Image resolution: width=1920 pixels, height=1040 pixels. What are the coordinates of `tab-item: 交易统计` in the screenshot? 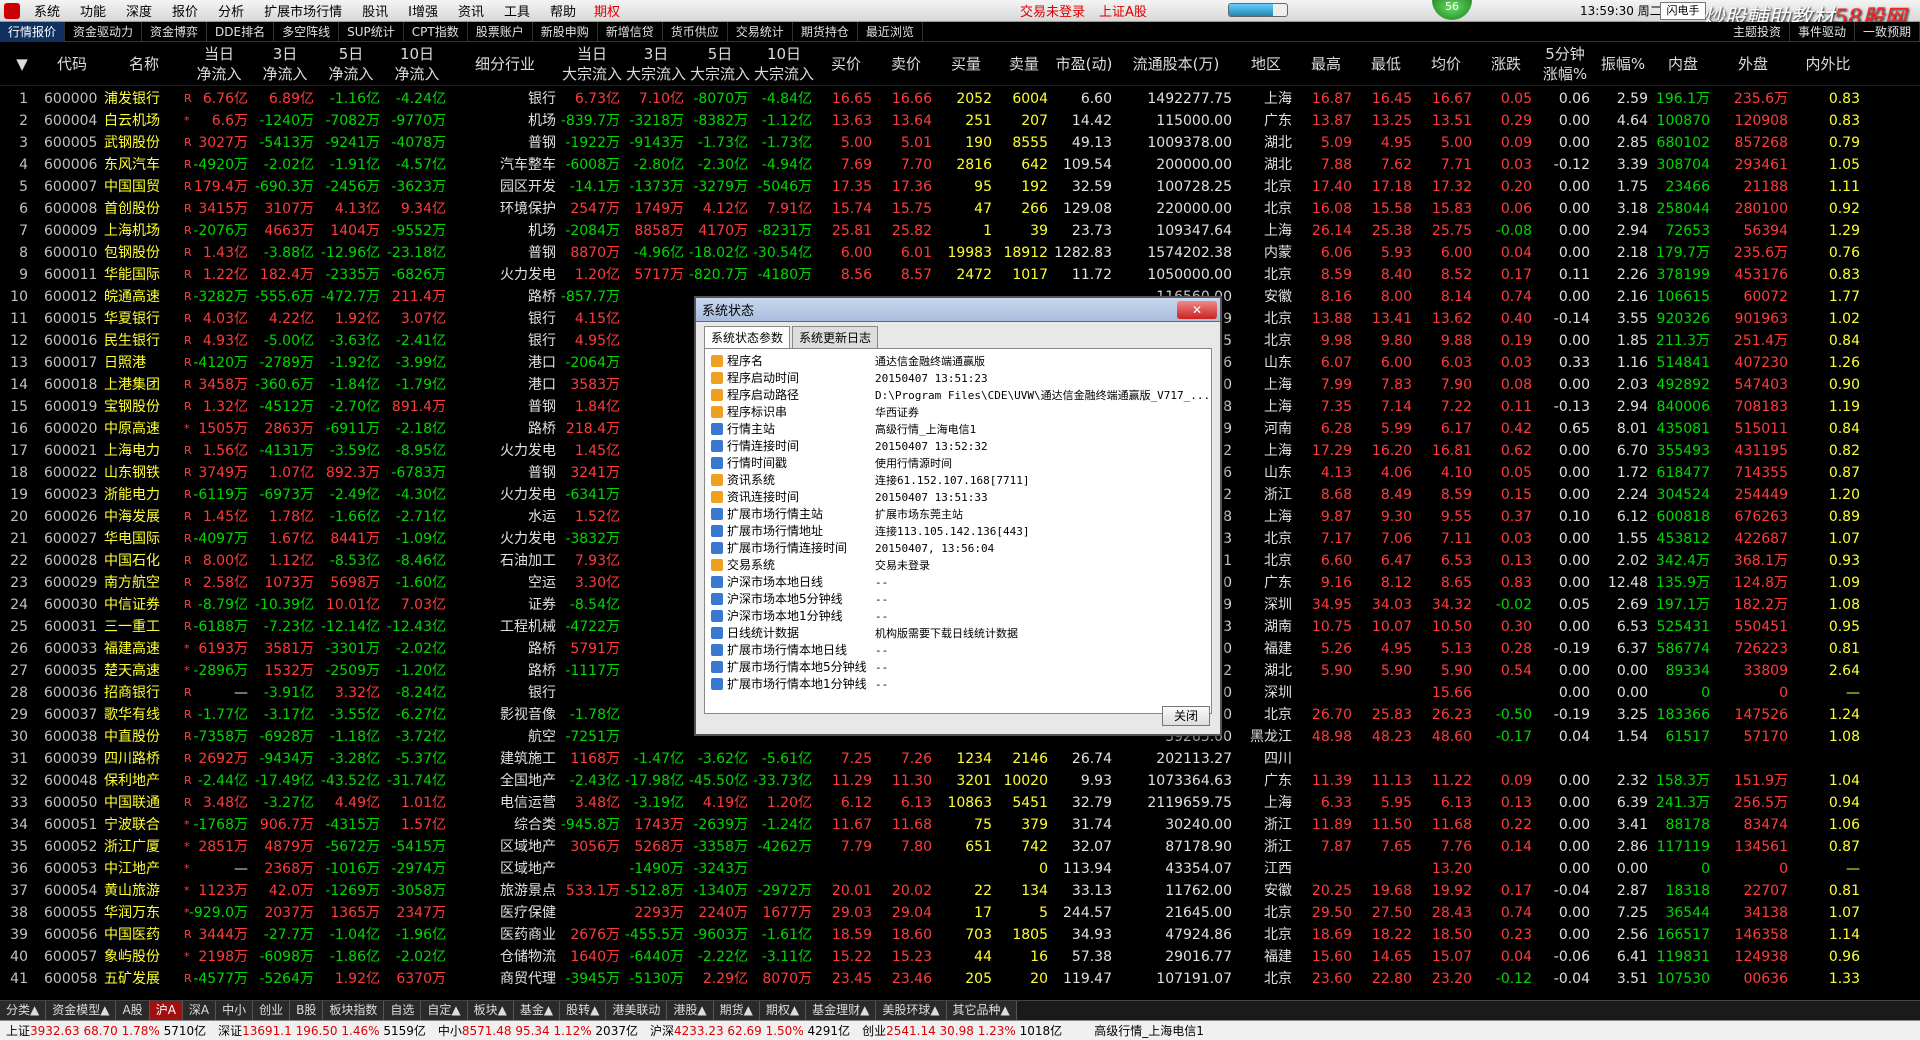 It's located at (760, 31).